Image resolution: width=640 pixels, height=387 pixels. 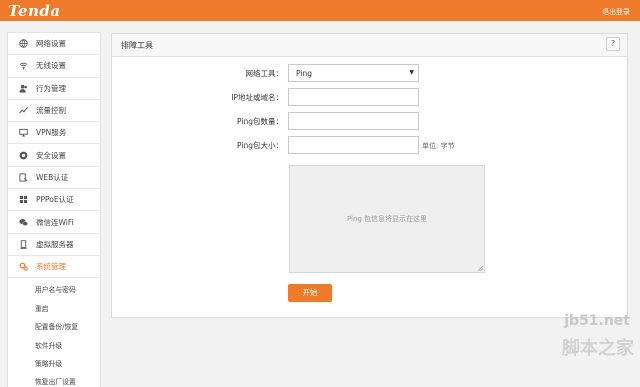 What do you see at coordinates (23, 155) in the screenshot?
I see `shield-icon` at bounding box center [23, 155].